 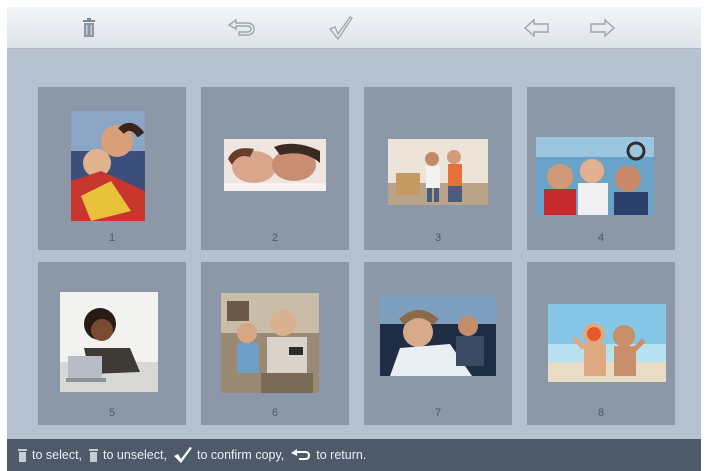 What do you see at coordinates (275, 238) in the screenshot?
I see `thumbnail-number: 2` at bounding box center [275, 238].